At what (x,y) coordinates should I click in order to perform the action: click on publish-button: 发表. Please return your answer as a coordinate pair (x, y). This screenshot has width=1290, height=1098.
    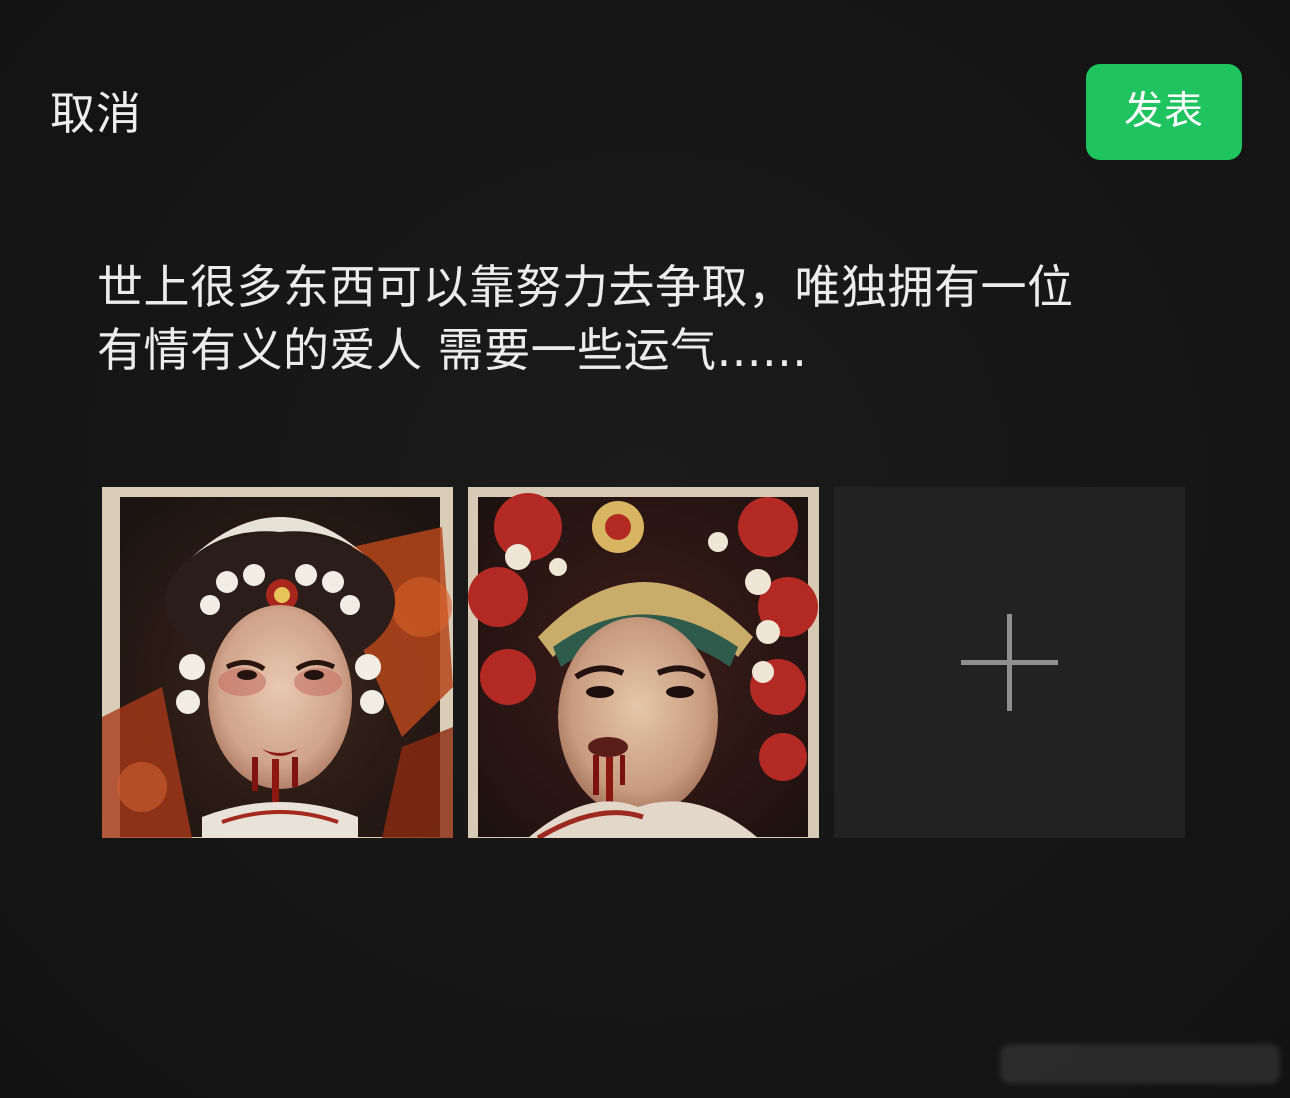
    Looking at the image, I should click on (1164, 112).